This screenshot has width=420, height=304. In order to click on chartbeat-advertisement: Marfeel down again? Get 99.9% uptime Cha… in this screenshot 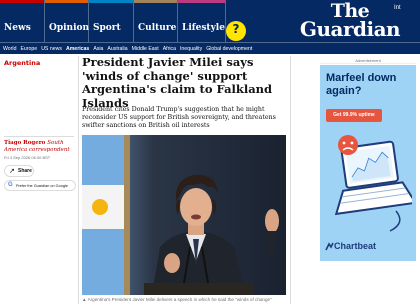, I will do `click(368, 163)`.